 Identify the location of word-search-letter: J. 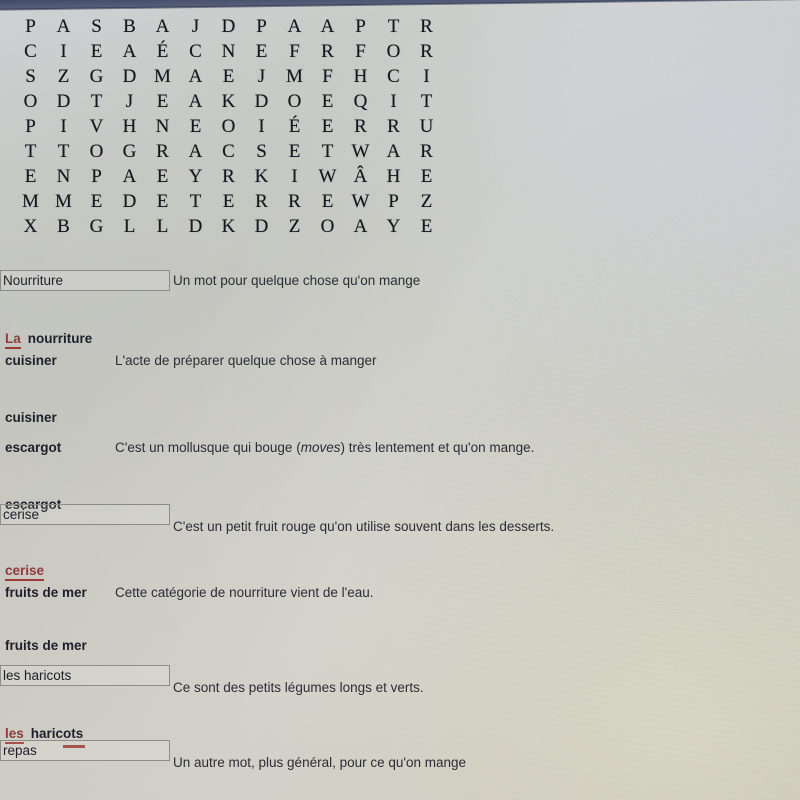
(129, 101).